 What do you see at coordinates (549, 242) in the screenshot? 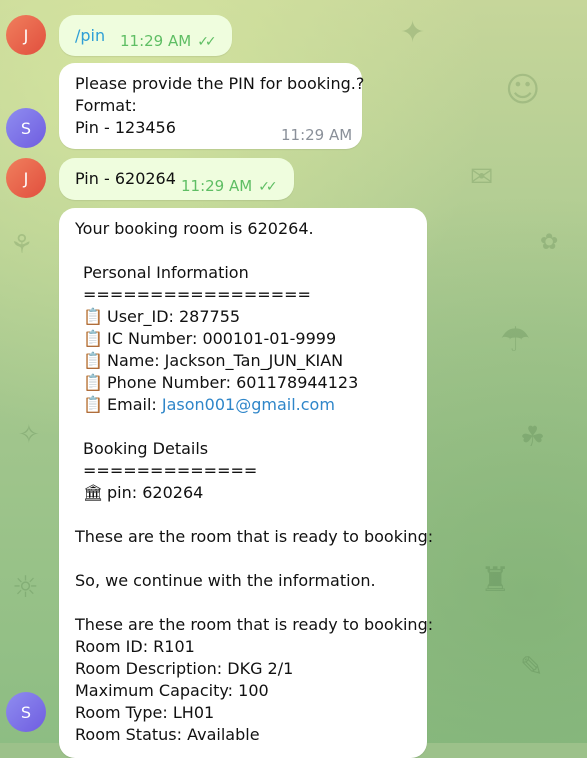
I see `background-doodle: ✿` at bounding box center [549, 242].